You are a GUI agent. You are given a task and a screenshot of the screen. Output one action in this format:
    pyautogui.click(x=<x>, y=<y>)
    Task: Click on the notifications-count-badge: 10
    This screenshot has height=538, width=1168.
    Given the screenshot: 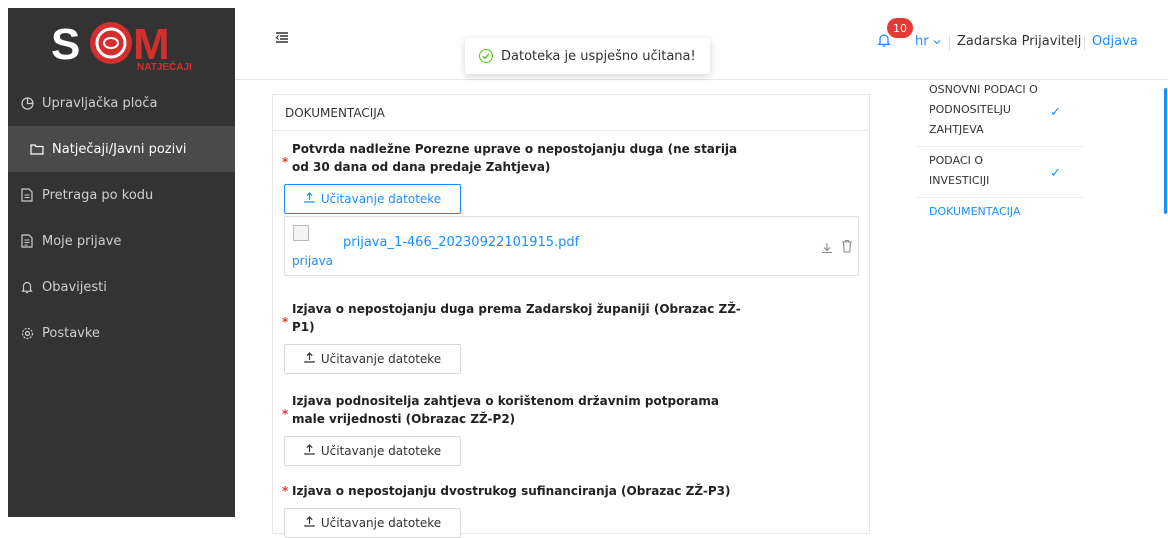 What is the action you would take?
    pyautogui.click(x=900, y=28)
    